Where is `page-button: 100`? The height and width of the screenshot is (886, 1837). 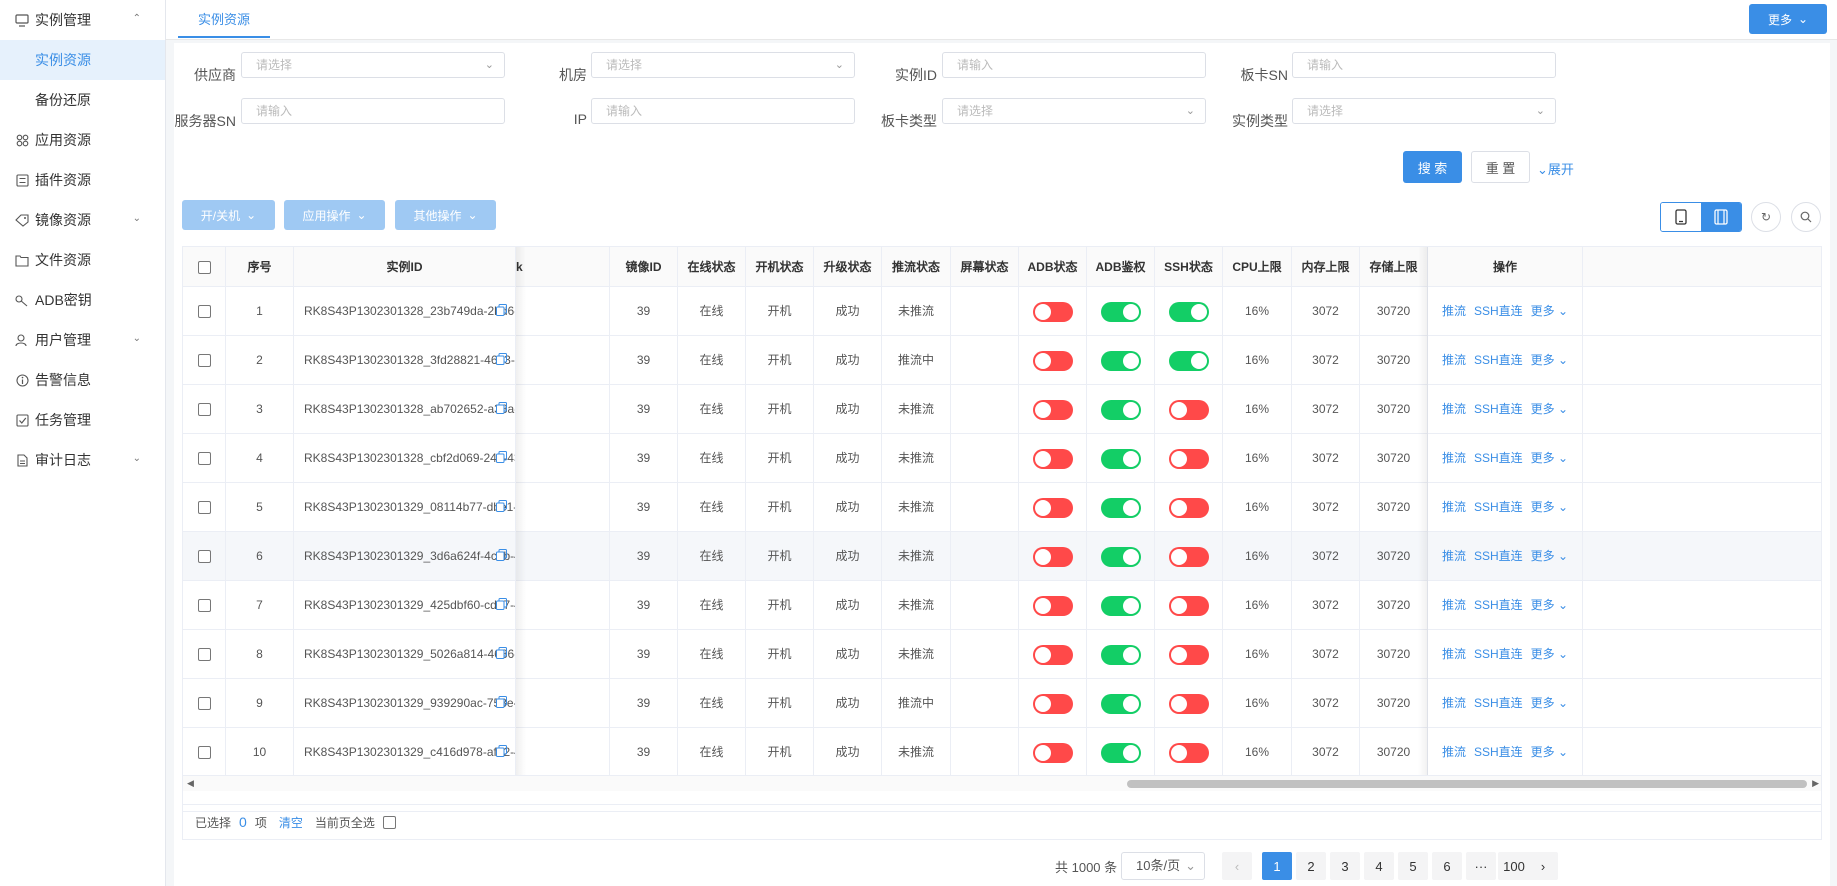
page-button: 100 is located at coordinates (1514, 866).